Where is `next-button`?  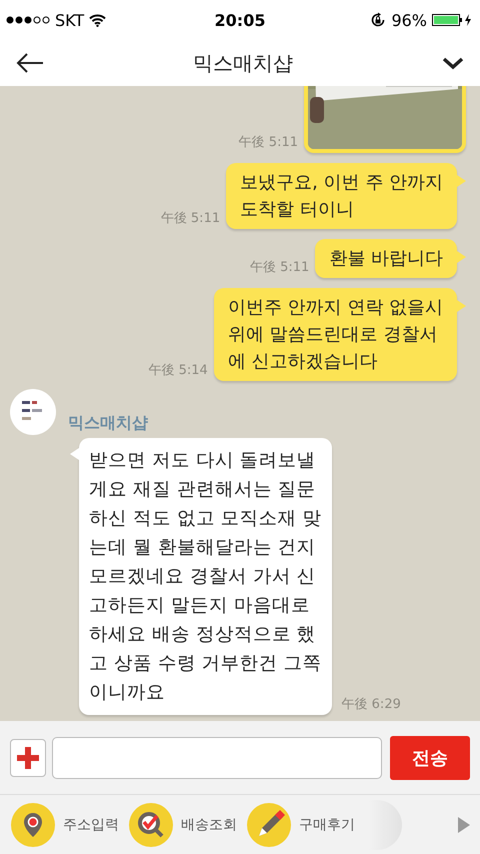
next-button is located at coordinates (464, 824).